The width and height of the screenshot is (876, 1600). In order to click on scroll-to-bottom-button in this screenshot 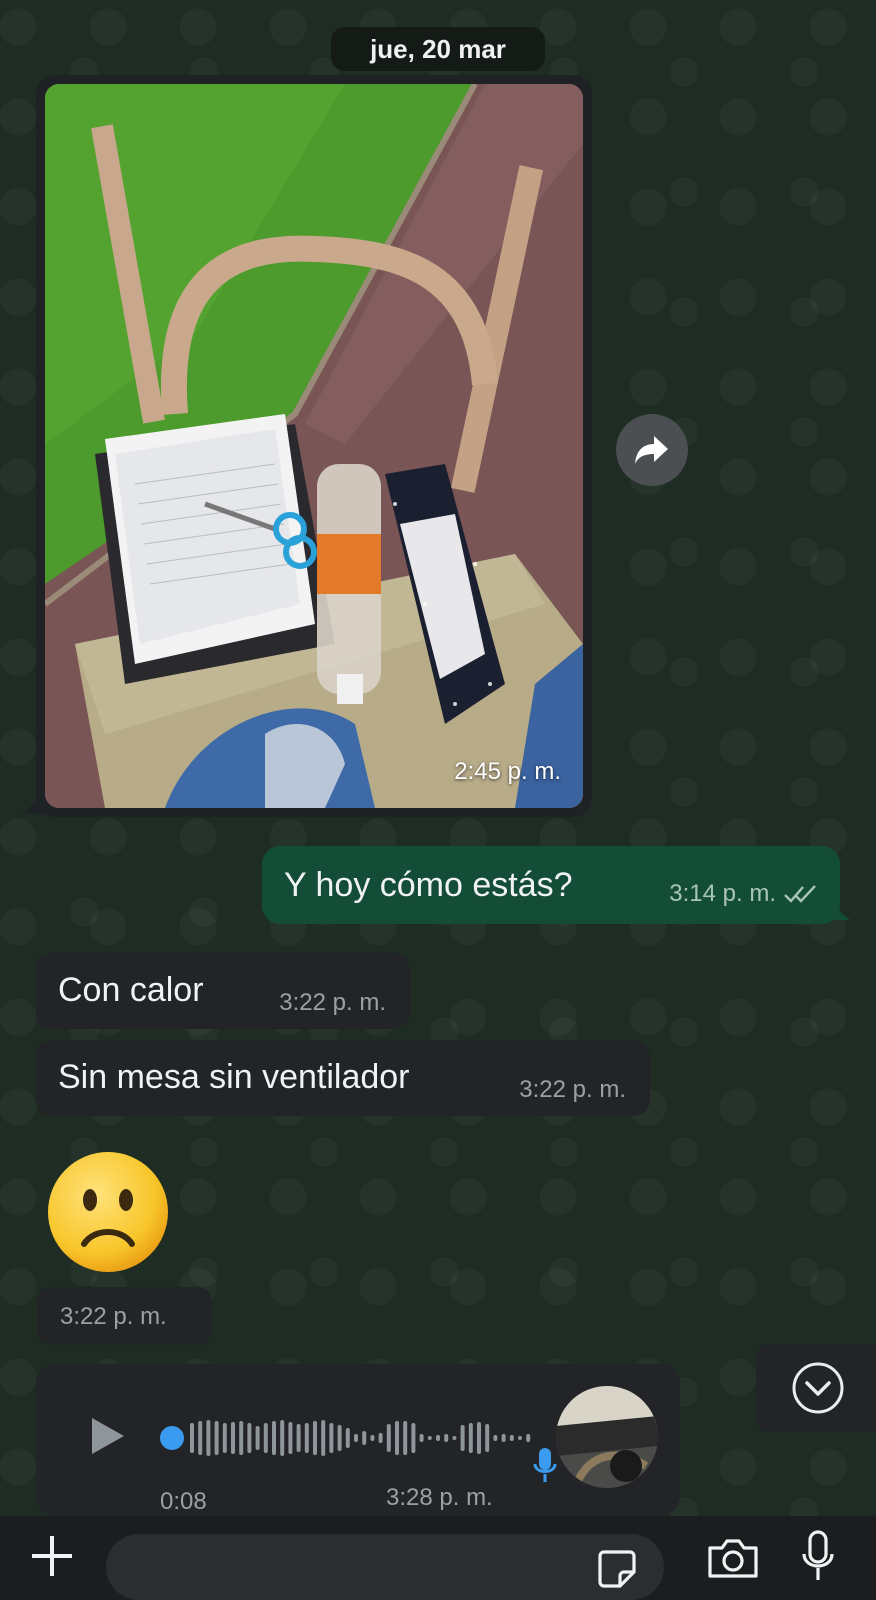, I will do `click(816, 1388)`.